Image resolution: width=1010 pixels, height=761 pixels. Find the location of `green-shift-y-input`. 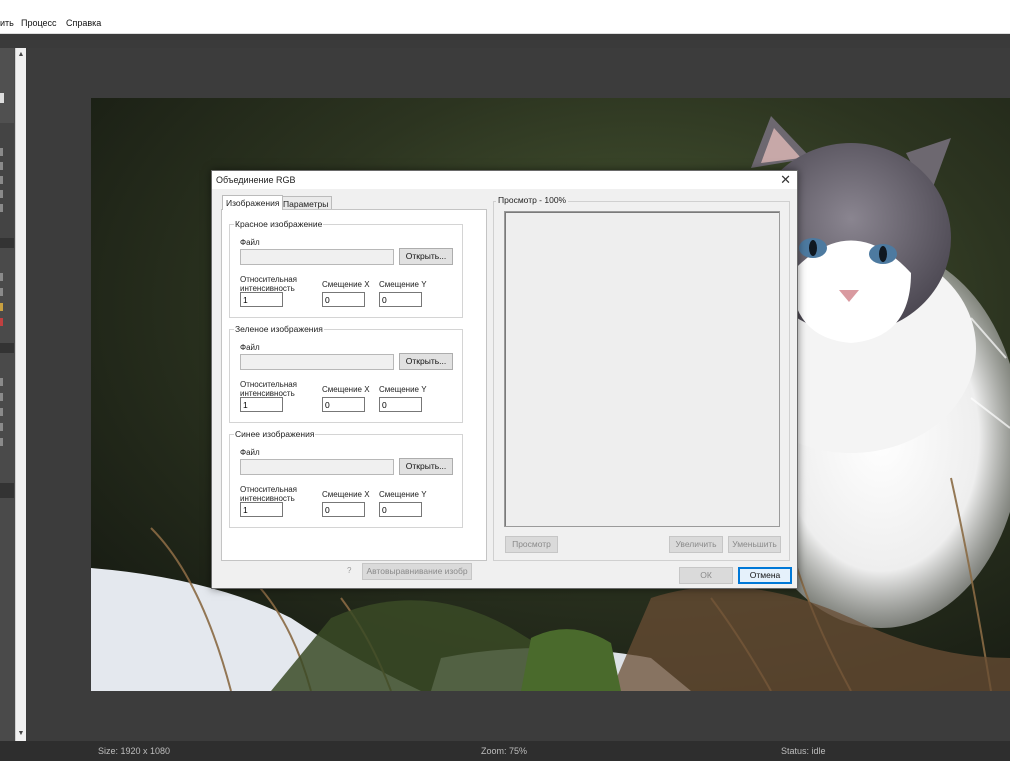

green-shift-y-input is located at coordinates (400, 404).